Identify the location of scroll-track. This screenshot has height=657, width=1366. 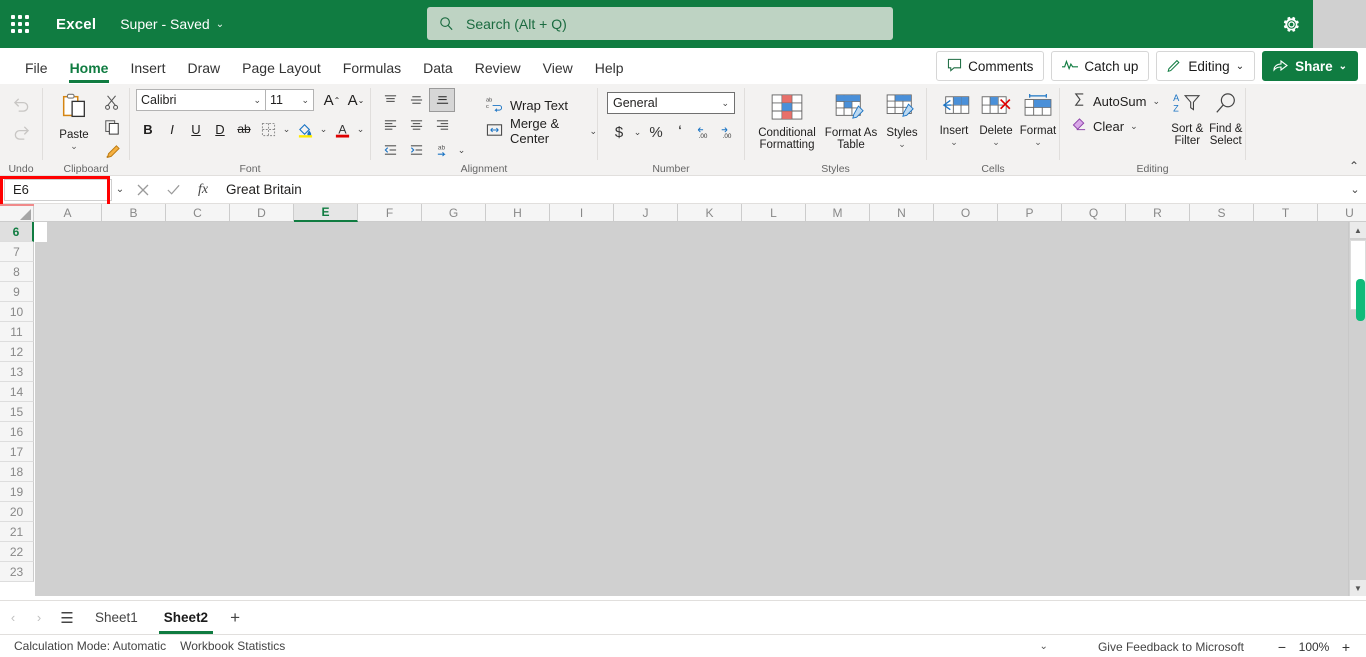
(1358, 280).